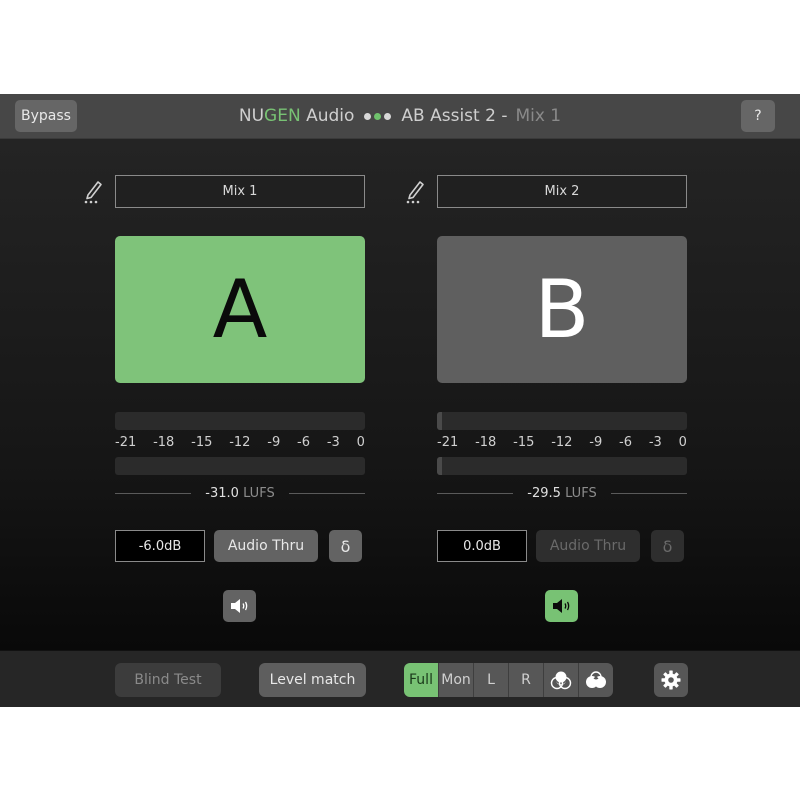 The image size is (800, 800). Describe the element at coordinates (562, 191) in the screenshot. I see `mix-name-field: Mix 2` at that location.